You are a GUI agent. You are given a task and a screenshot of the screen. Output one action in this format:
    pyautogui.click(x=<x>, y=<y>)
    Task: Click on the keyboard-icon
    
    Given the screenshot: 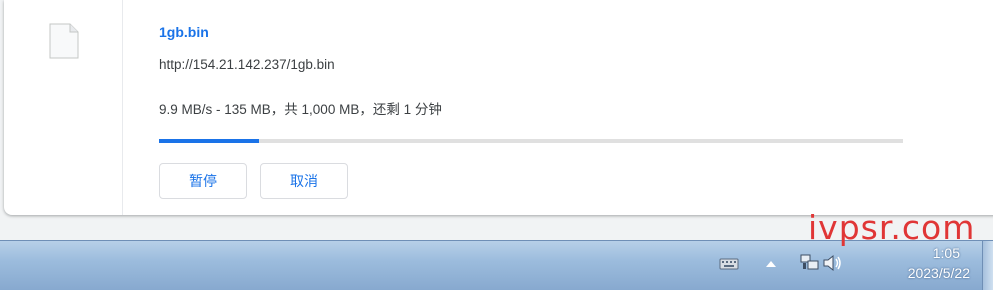 What is the action you would take?
    pyautogui.click(x=729, y=264)
    